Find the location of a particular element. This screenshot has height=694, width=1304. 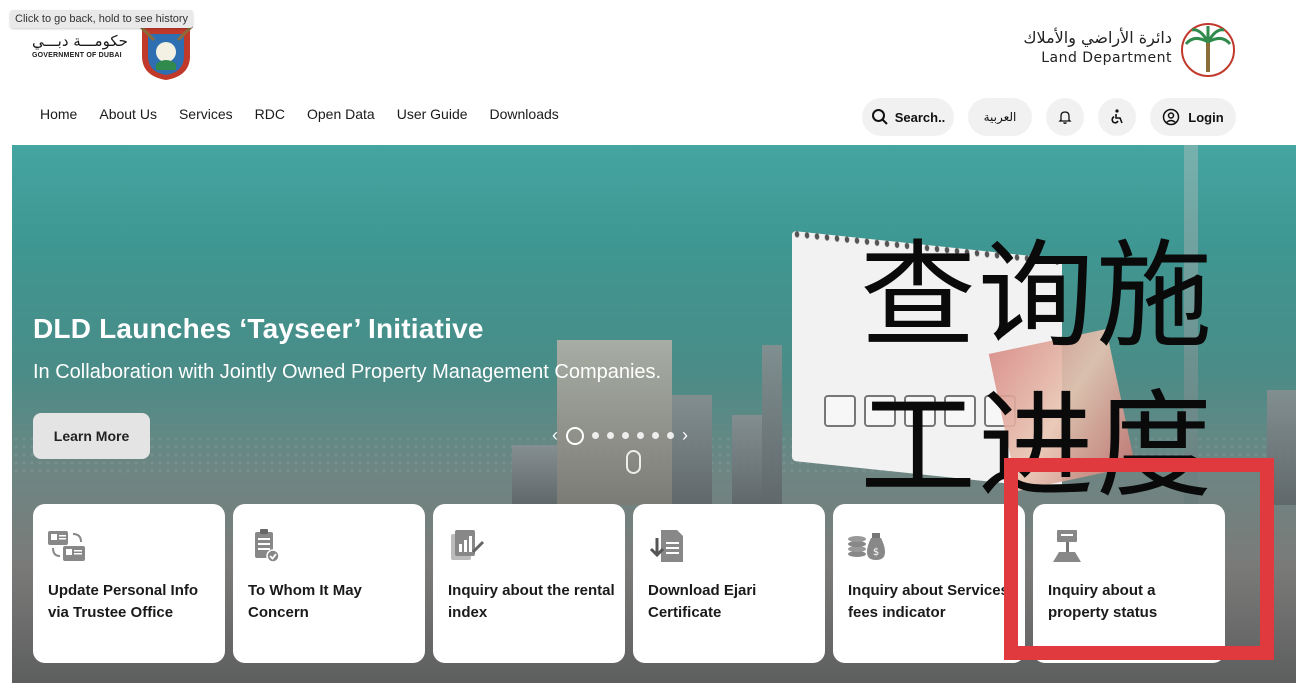

nav-rdc: RDC is located at coordinates (270, 116).